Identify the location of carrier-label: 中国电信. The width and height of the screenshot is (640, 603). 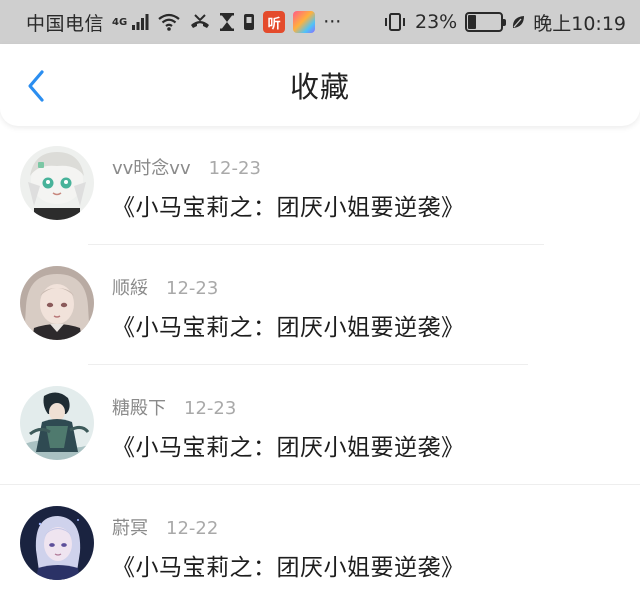
(65, 23).